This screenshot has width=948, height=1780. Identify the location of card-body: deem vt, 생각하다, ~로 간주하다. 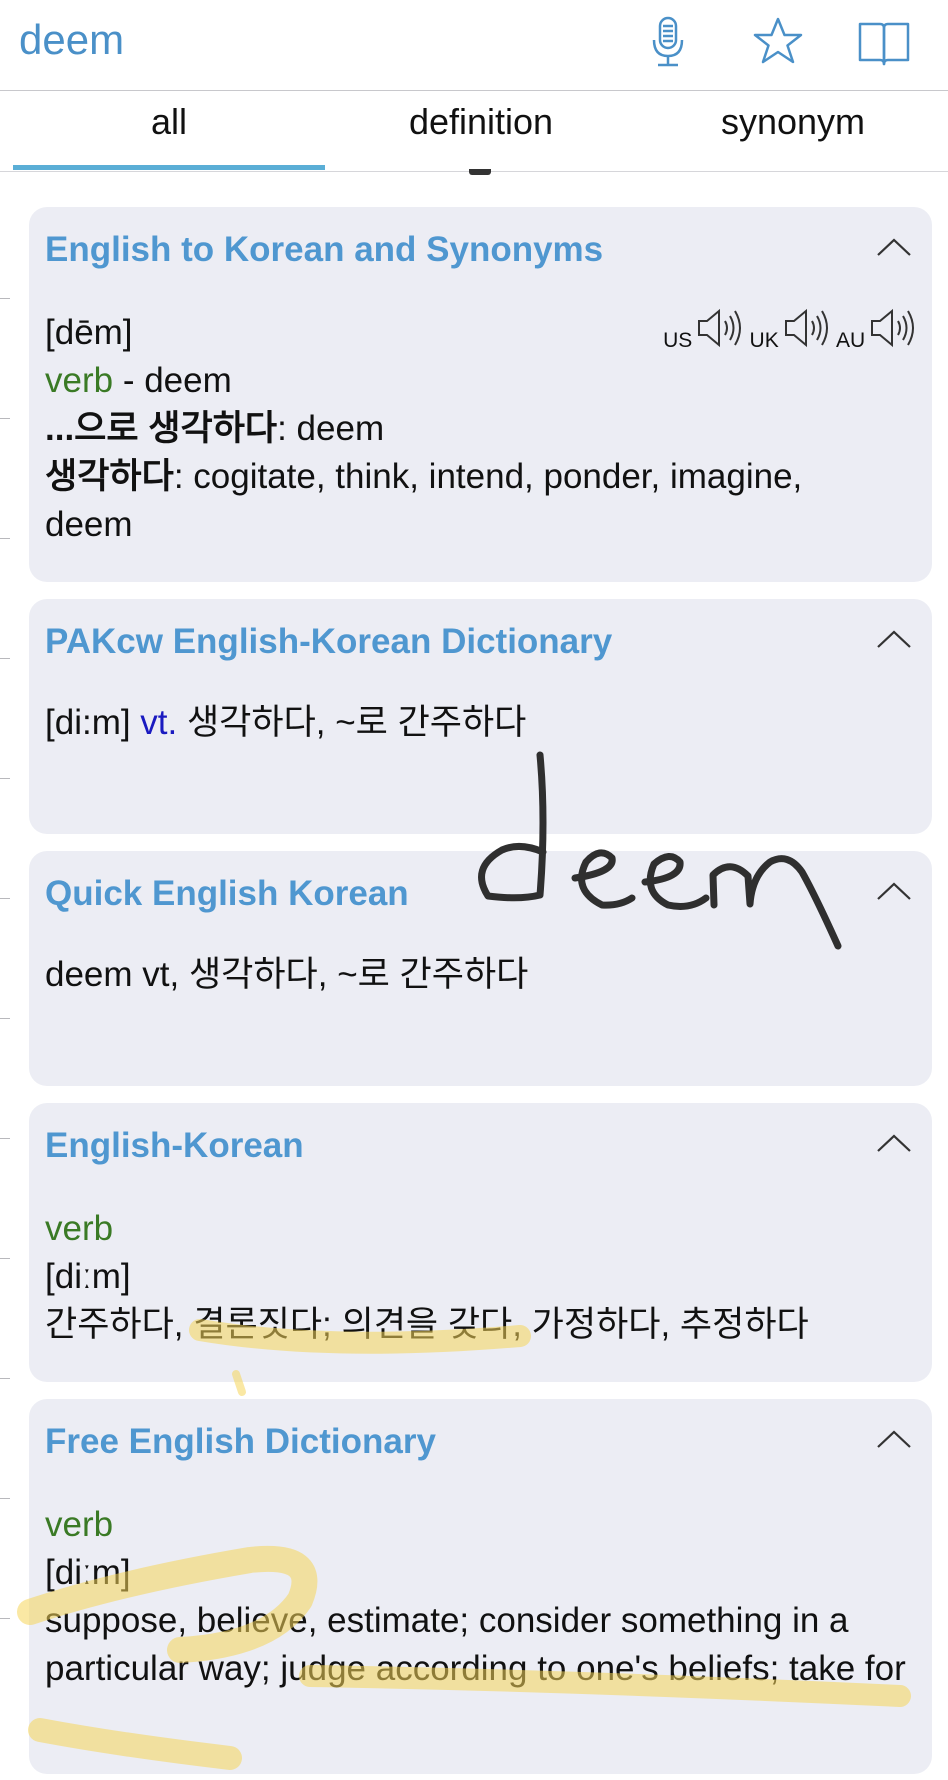
(470, 975).